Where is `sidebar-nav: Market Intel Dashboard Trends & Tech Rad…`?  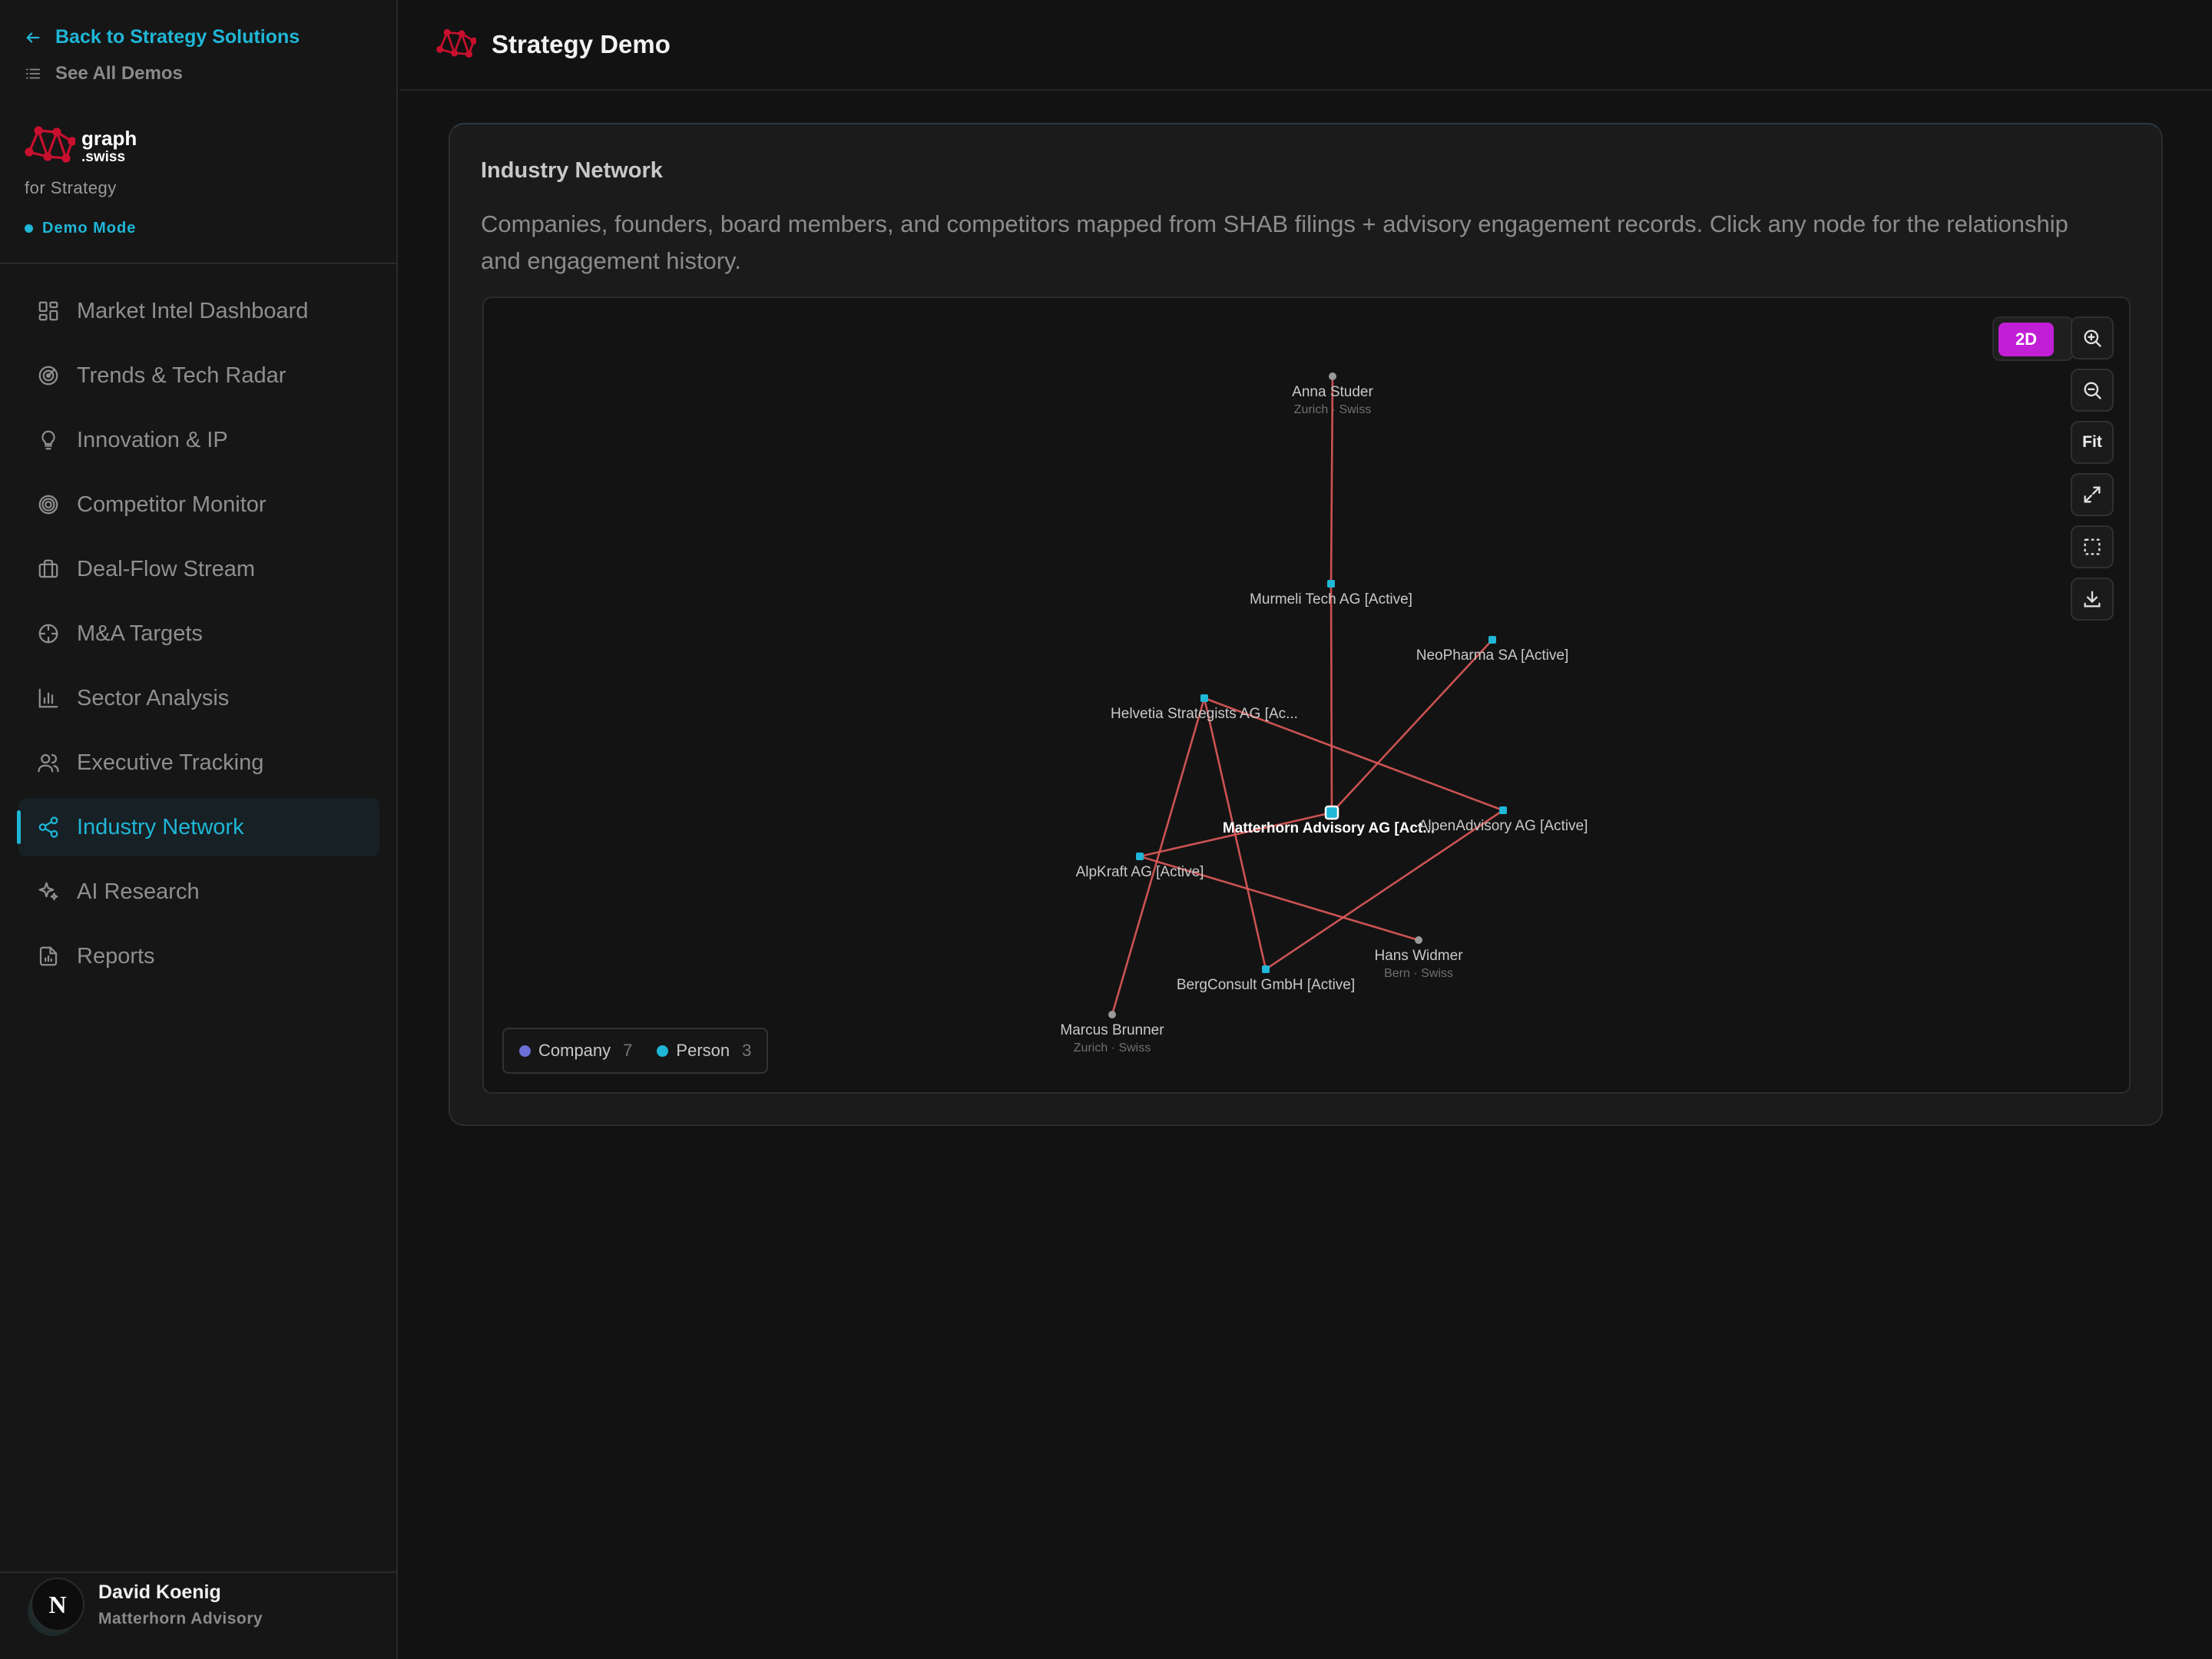
sidebar-nav: Market Intel Dashboard Trends & Tech Rad… is located at coordinates (198, 637).